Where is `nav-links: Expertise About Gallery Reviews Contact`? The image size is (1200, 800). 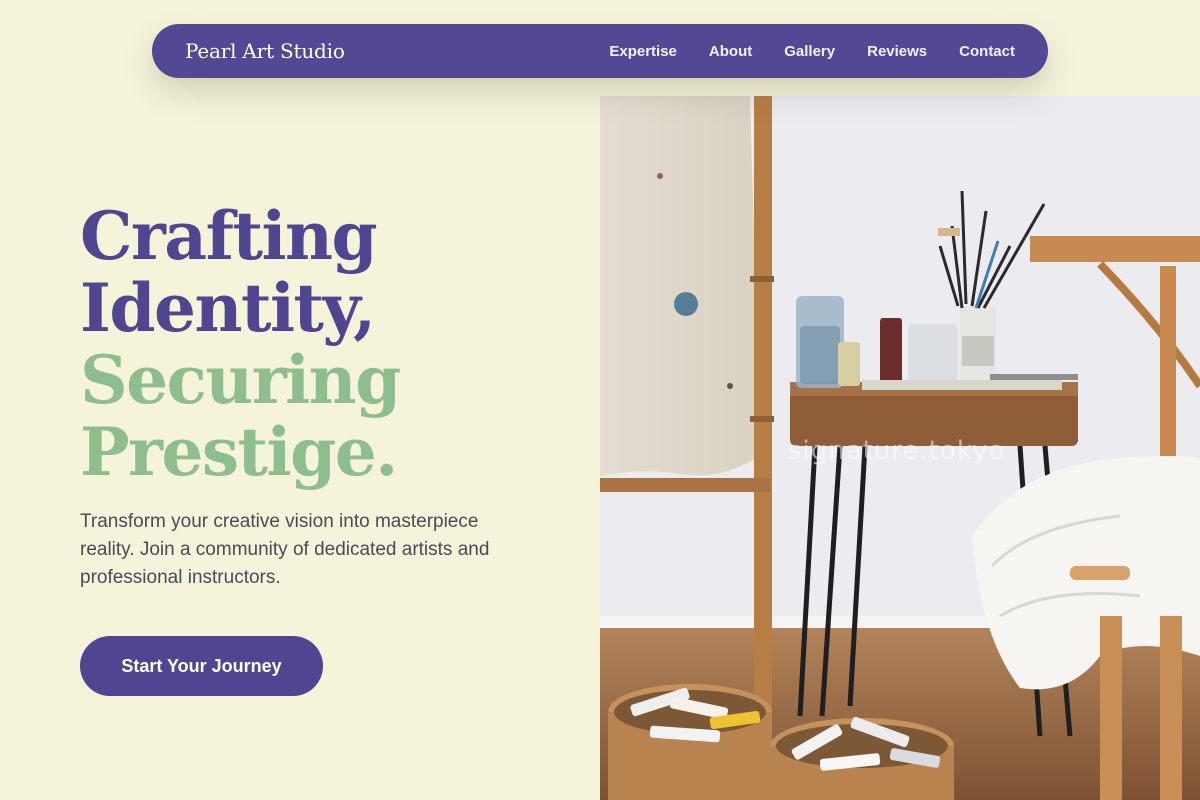 nav-links: Expertise About Gallery Reviews Contact is located at coordinates (796, 51).